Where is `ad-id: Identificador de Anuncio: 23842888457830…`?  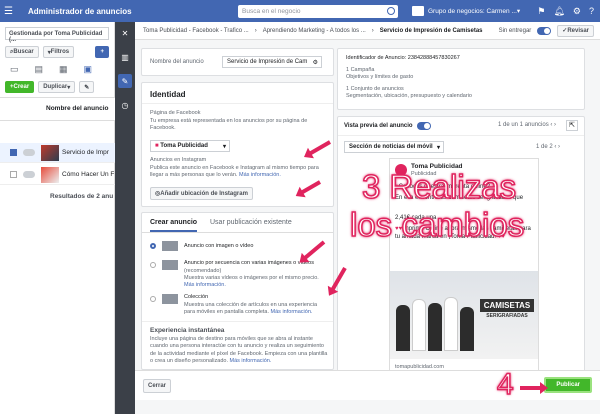
ad-id: Identificador de Anuncio: 23842888457830… is located at coordinates (403, 58).